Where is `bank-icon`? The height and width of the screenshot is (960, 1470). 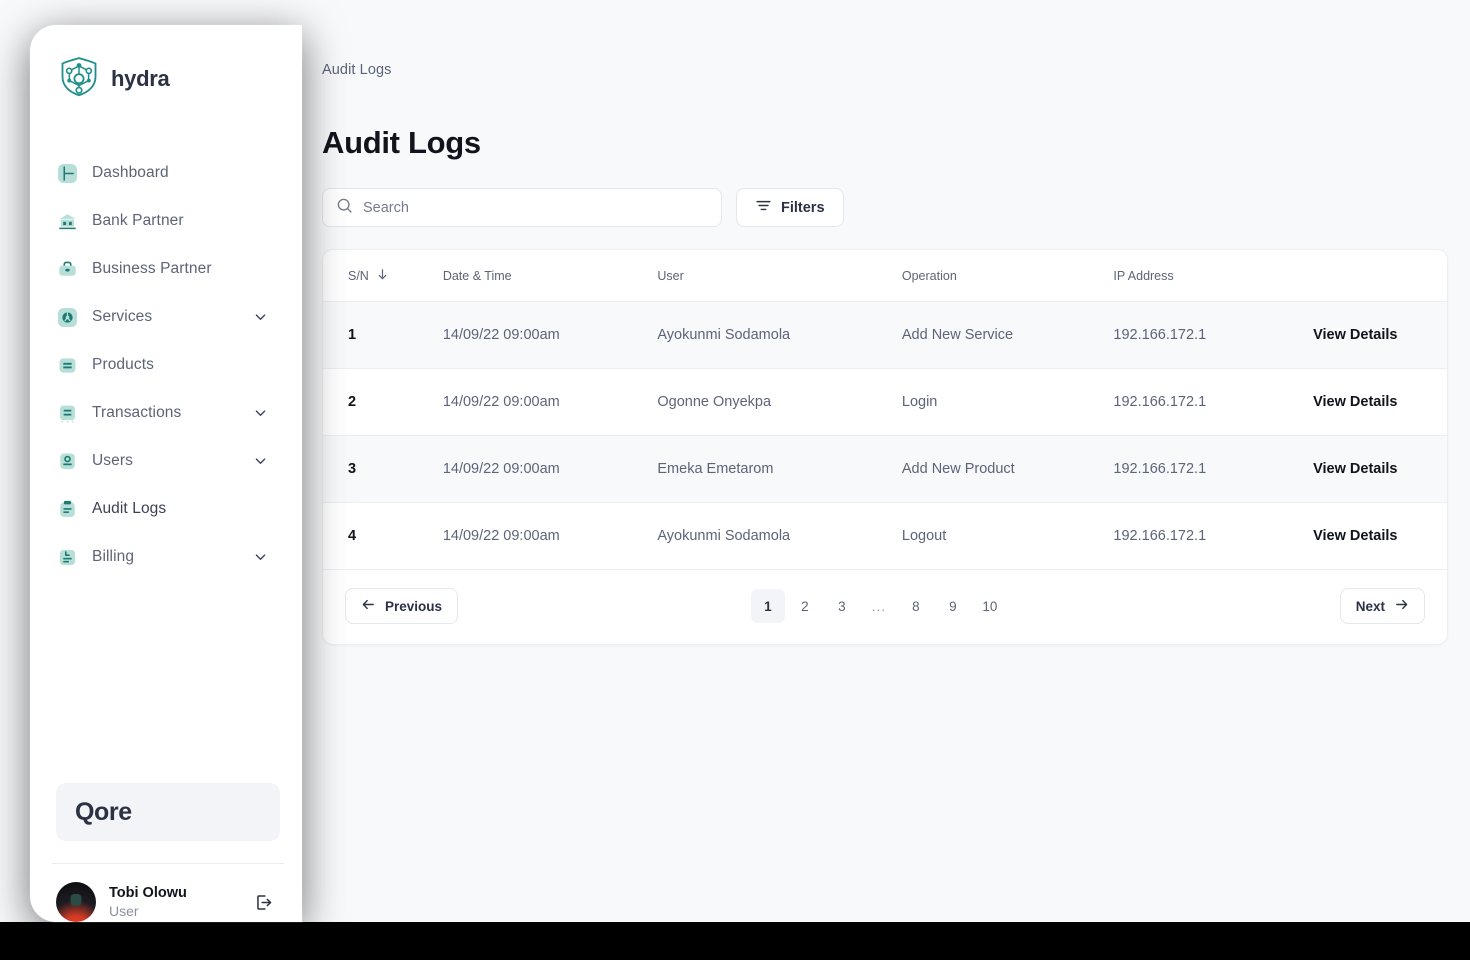 bank-icon is located at coordinates (67, 221).